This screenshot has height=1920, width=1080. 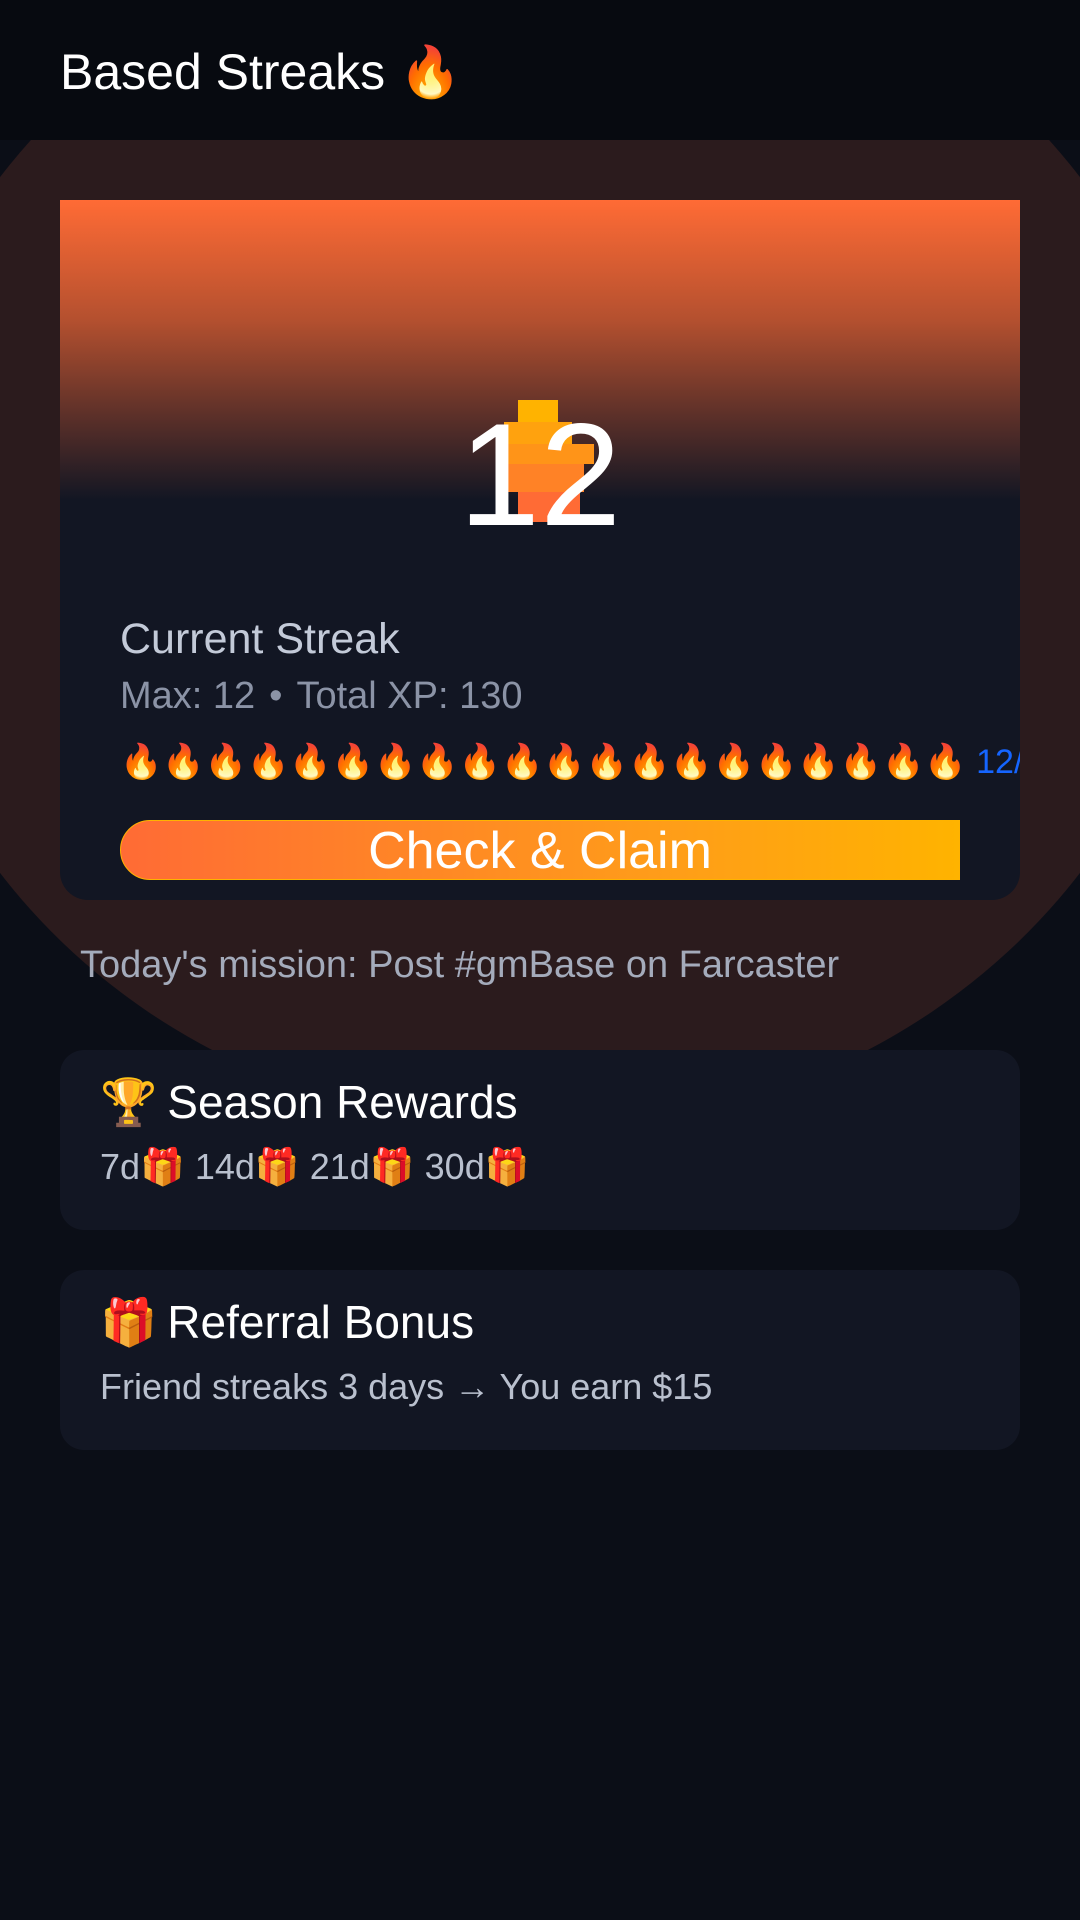 I want to click on trophy-icon: 🏆, so click(x=129, y=1102).